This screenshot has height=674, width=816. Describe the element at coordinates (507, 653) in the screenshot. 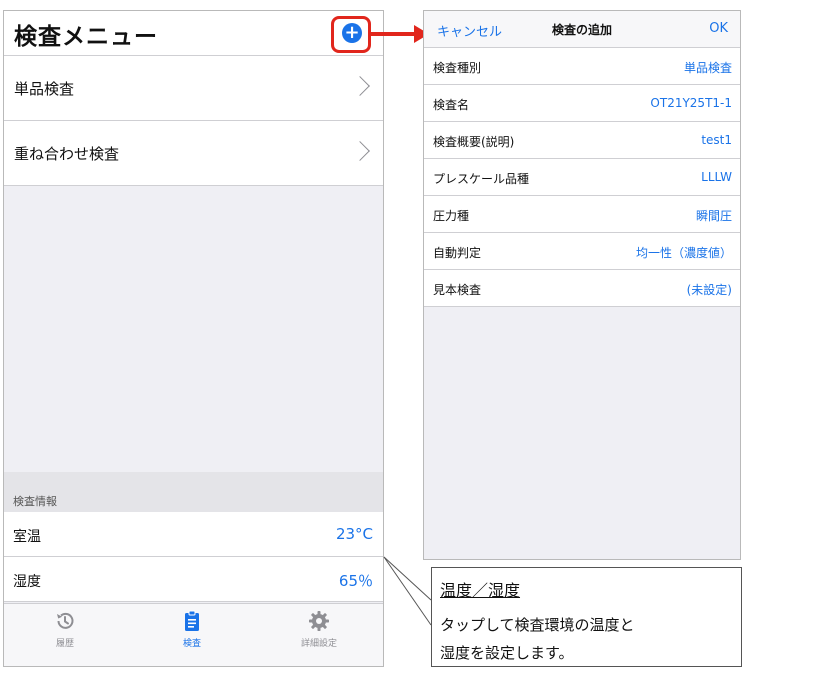

I see `callout-line: 湿度を設定します。` at that location.